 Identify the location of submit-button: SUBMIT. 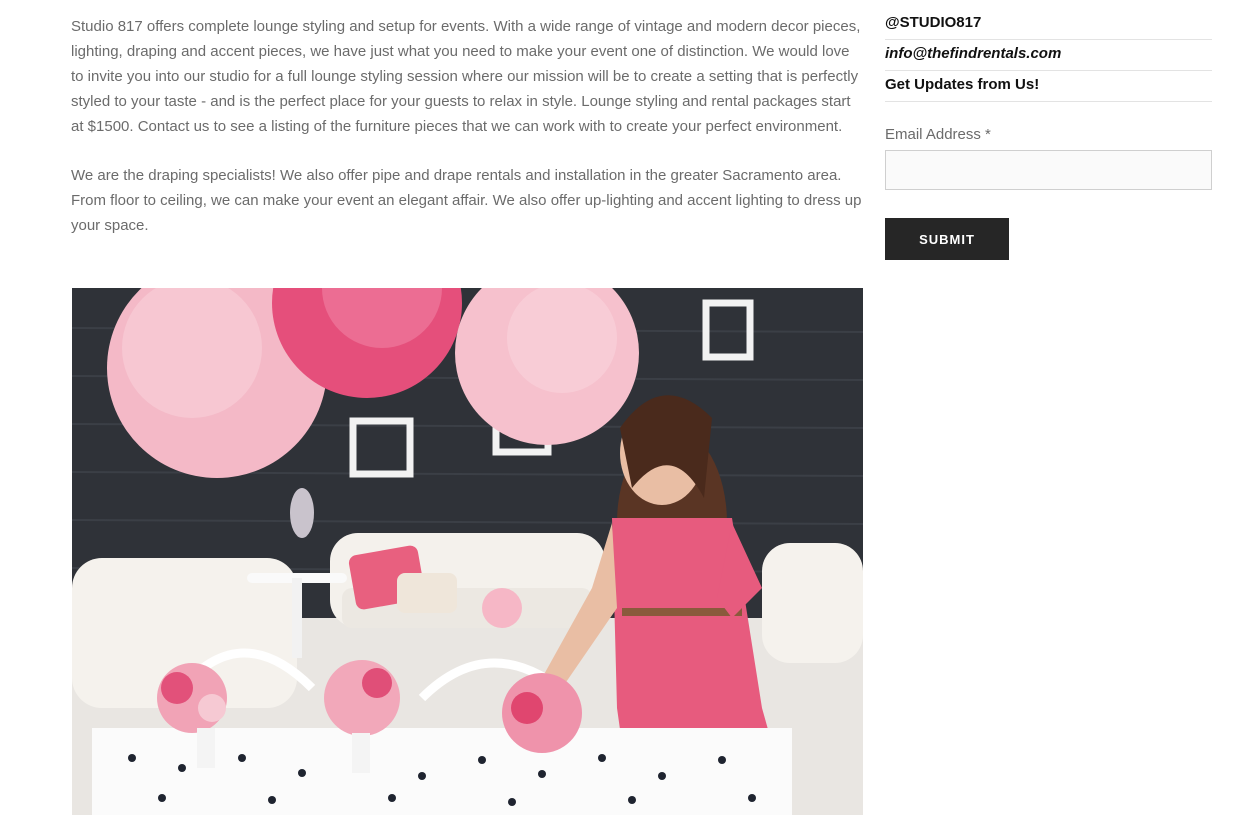
(947, 239).